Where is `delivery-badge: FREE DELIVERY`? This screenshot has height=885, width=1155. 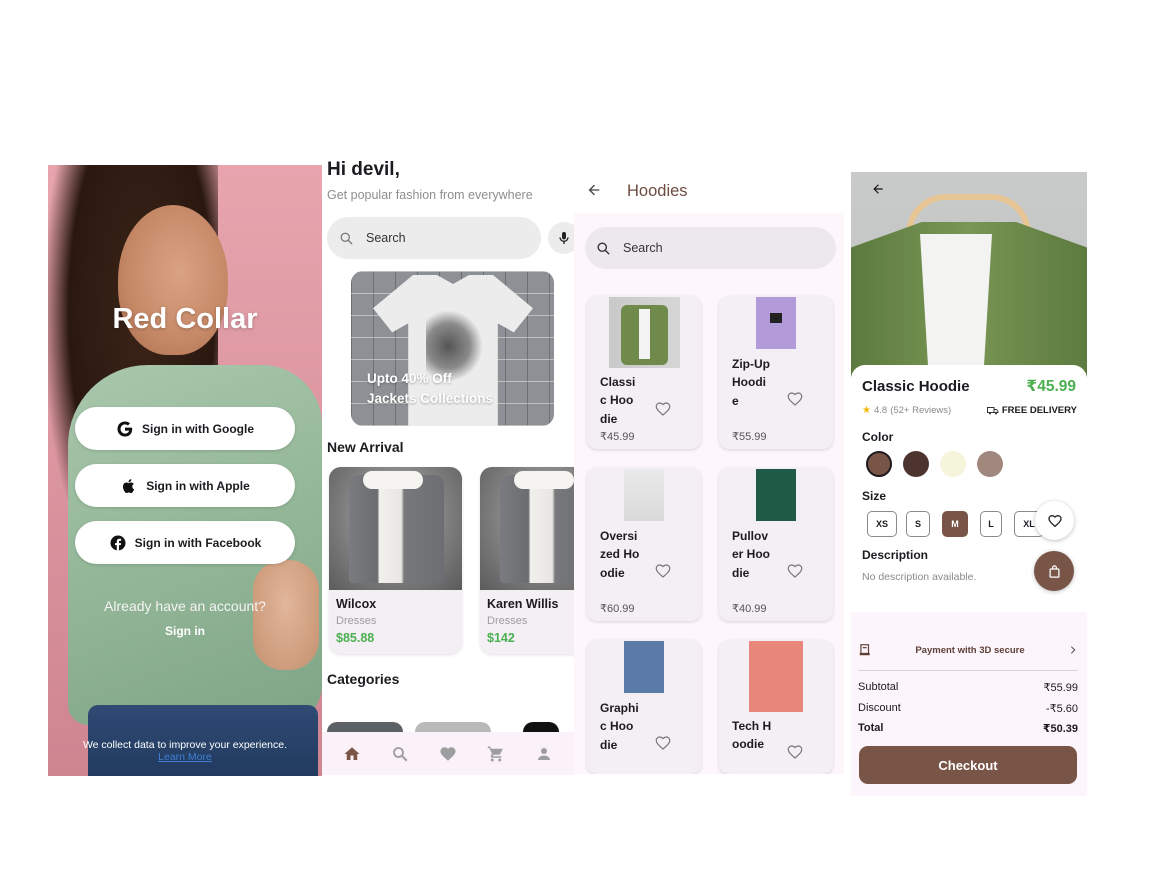
delivery-badge: FREE DELIVERY is located at coordinates (1031, 410).